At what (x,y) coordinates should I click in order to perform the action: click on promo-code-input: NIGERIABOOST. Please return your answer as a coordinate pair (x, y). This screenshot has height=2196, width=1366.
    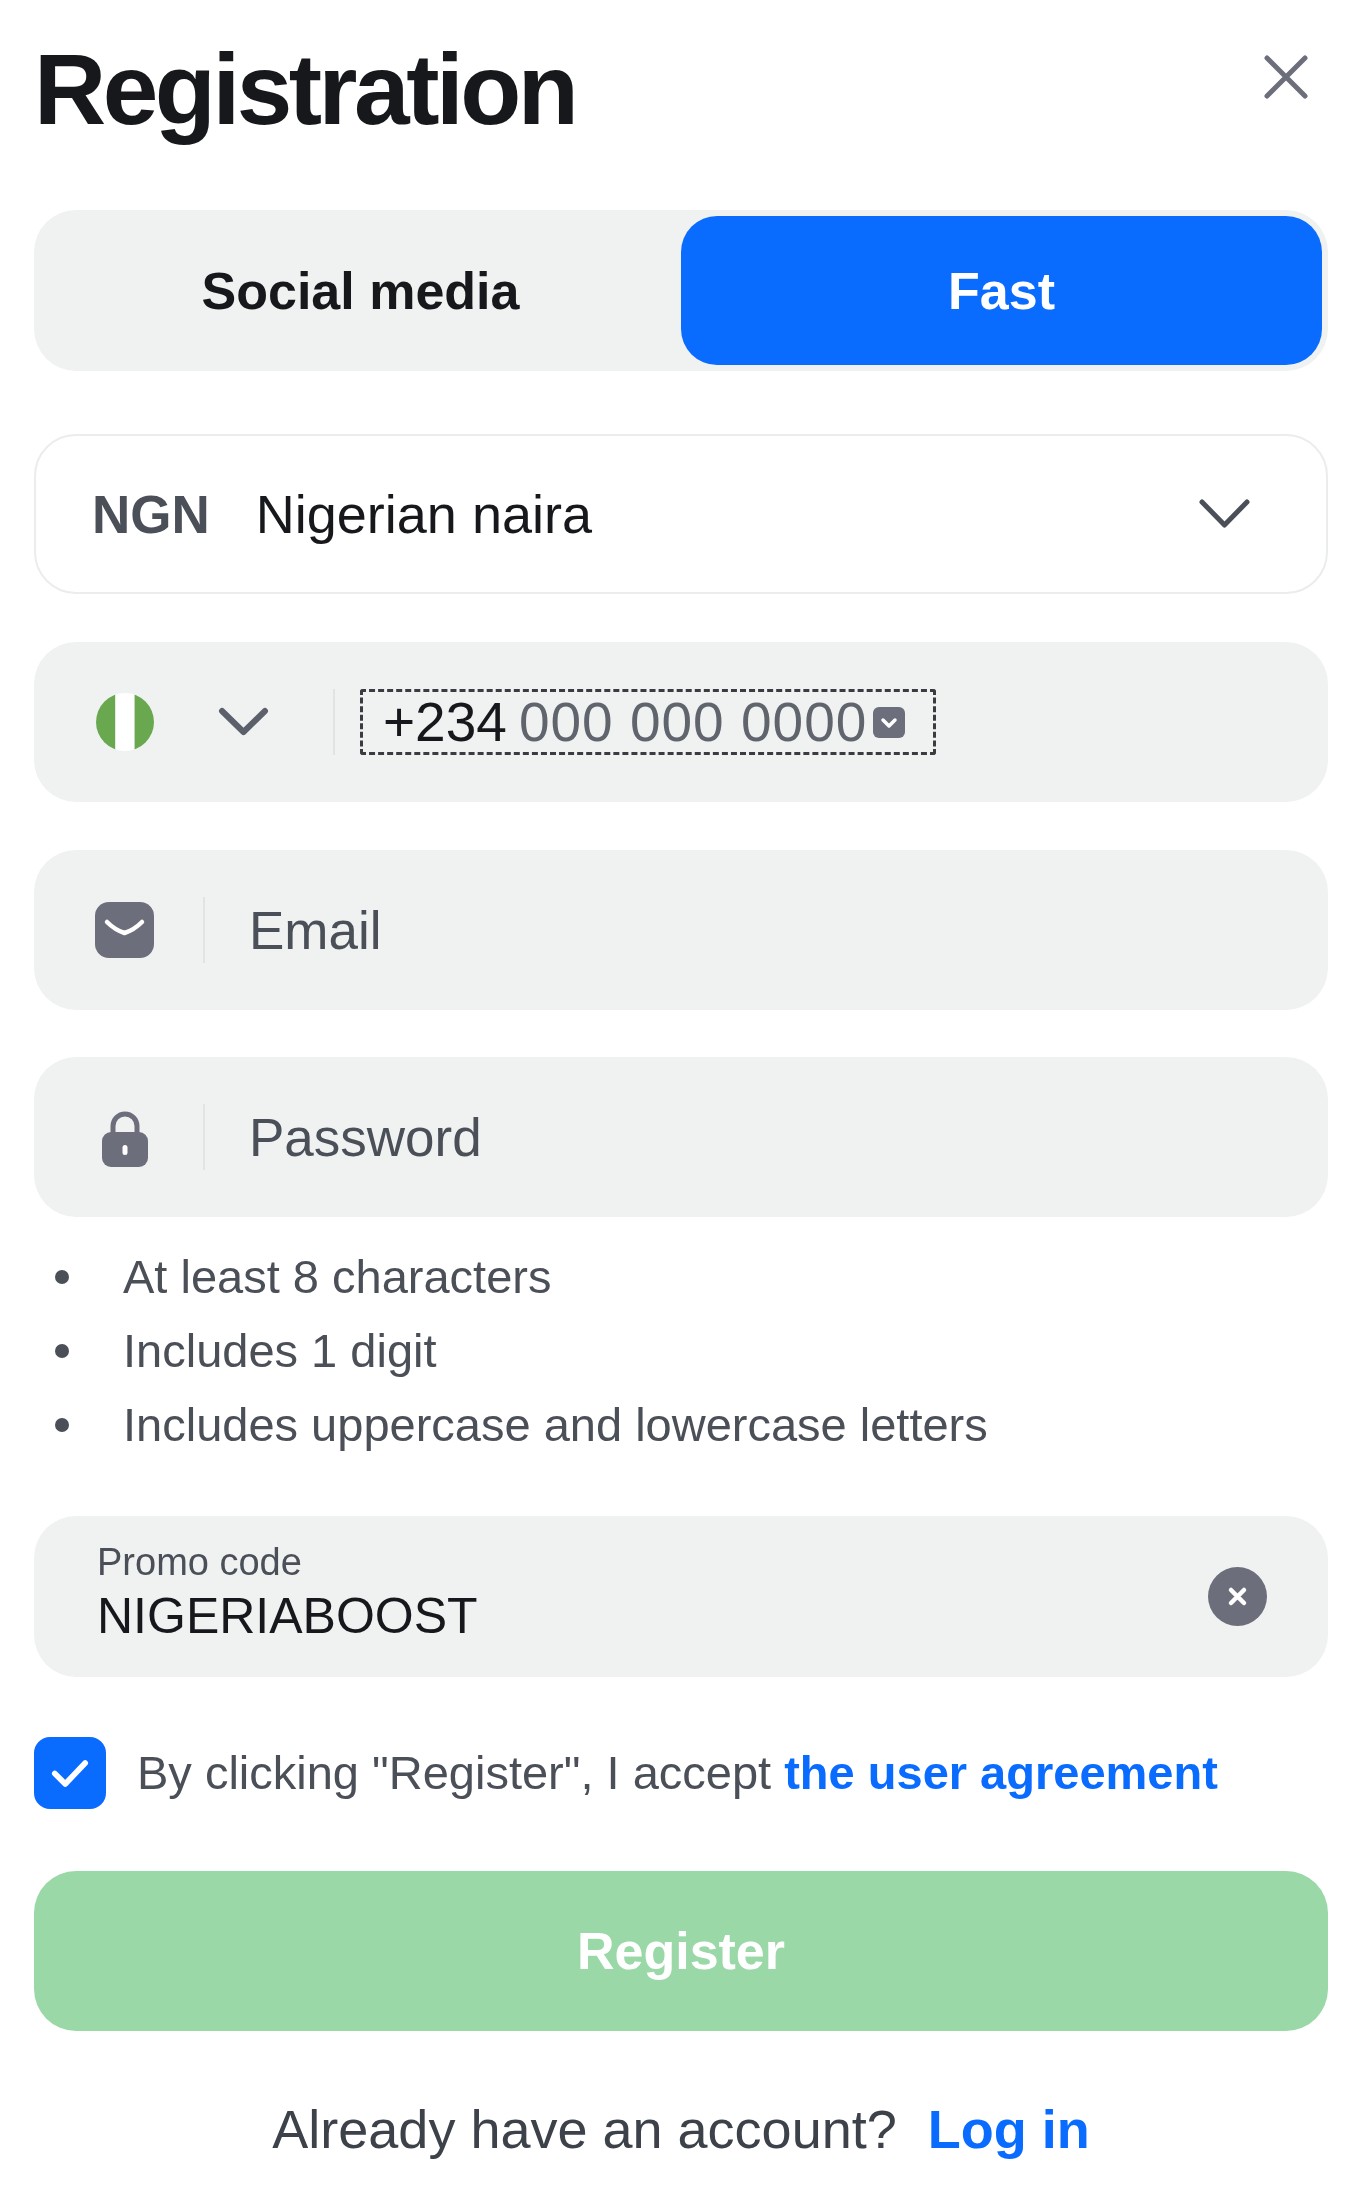
    Looking at the image, I should click on (652, 1615).